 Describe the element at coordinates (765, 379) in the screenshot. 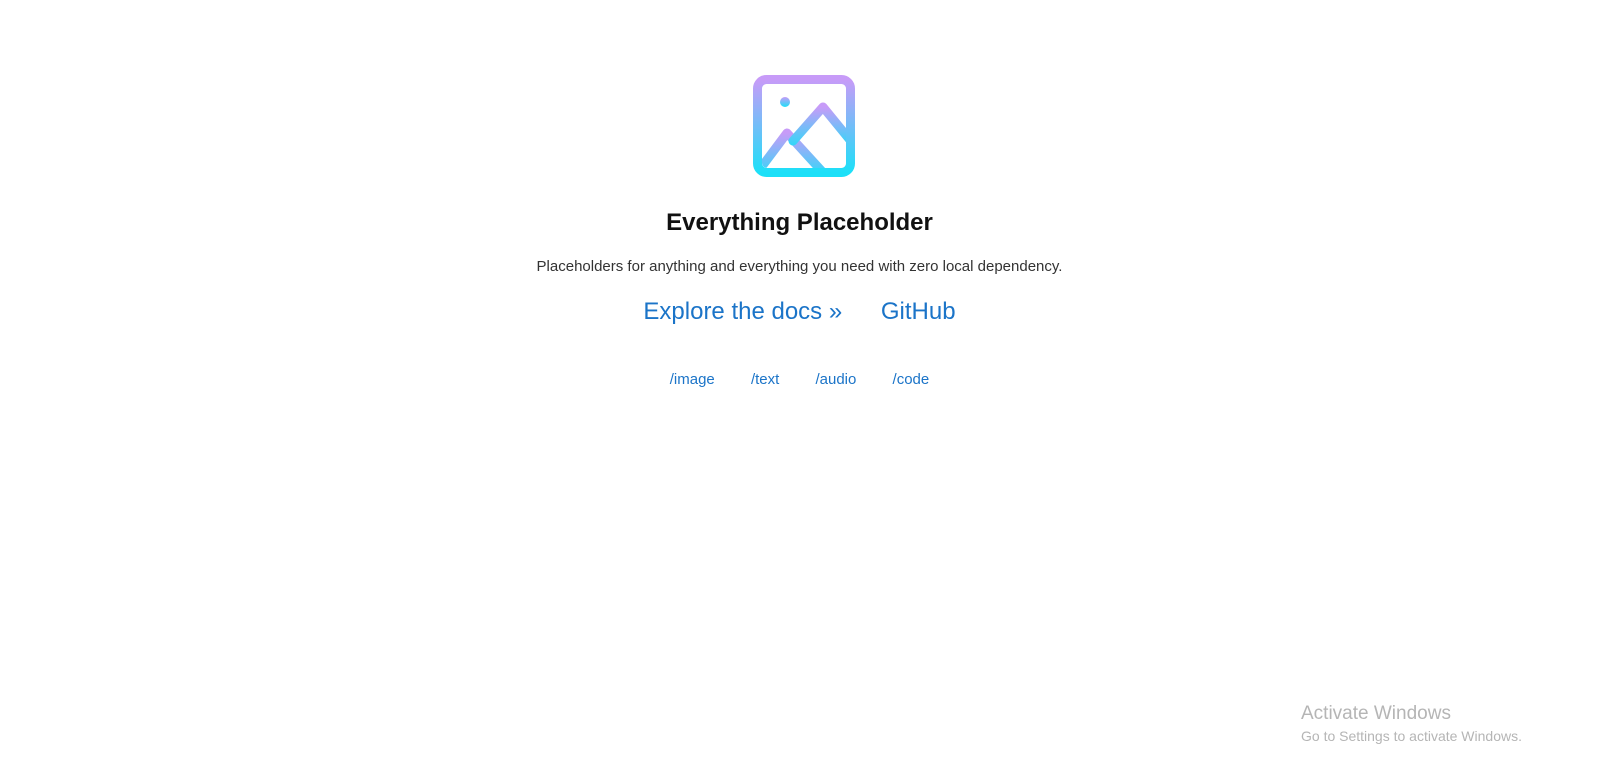

I see `text-endpoint-link: /text` at that location.